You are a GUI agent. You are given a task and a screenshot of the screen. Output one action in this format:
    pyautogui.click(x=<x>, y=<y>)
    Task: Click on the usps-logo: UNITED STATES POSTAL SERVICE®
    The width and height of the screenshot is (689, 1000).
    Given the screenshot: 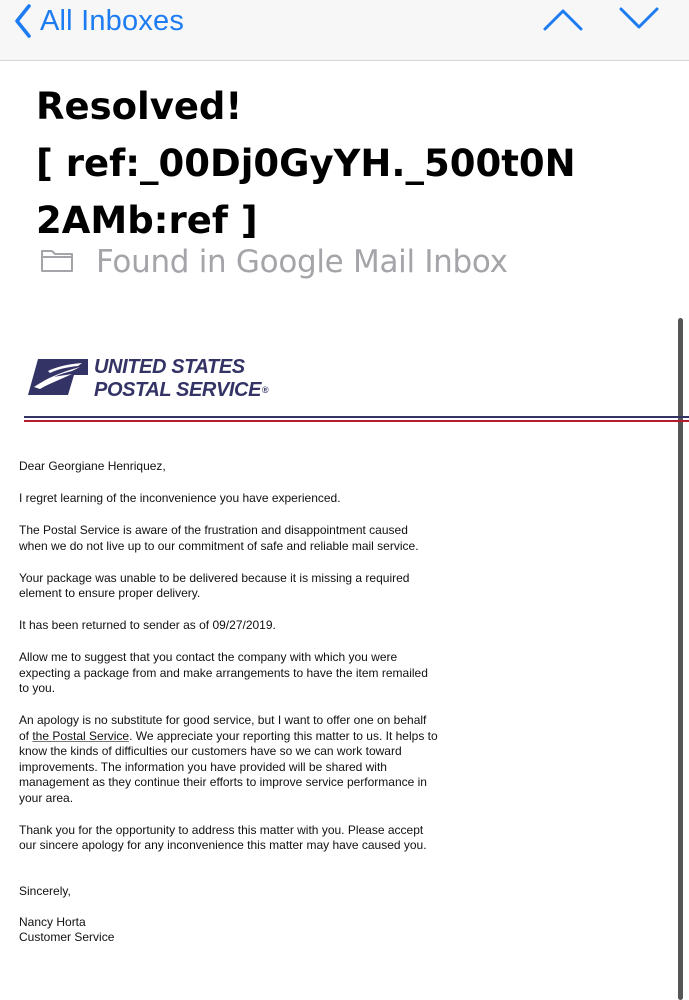 What is the action you would take?
    pyautogui.click(x=148, y=379)
    